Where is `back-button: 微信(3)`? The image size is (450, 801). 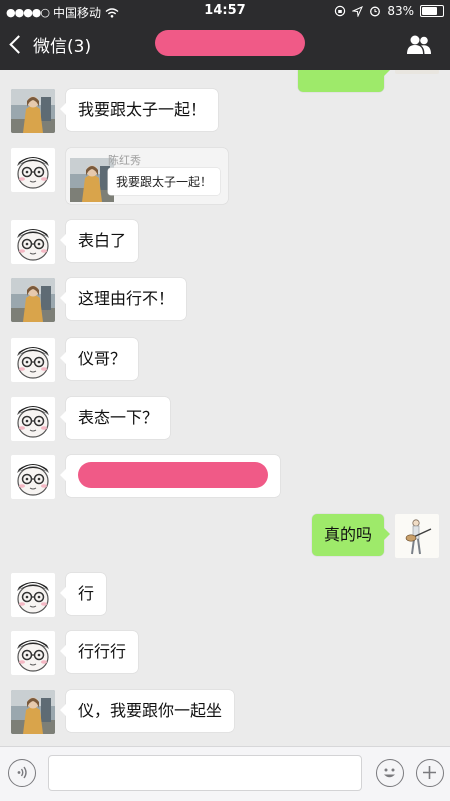
back-button: 微信(3) is located at coordinates (50, 44).